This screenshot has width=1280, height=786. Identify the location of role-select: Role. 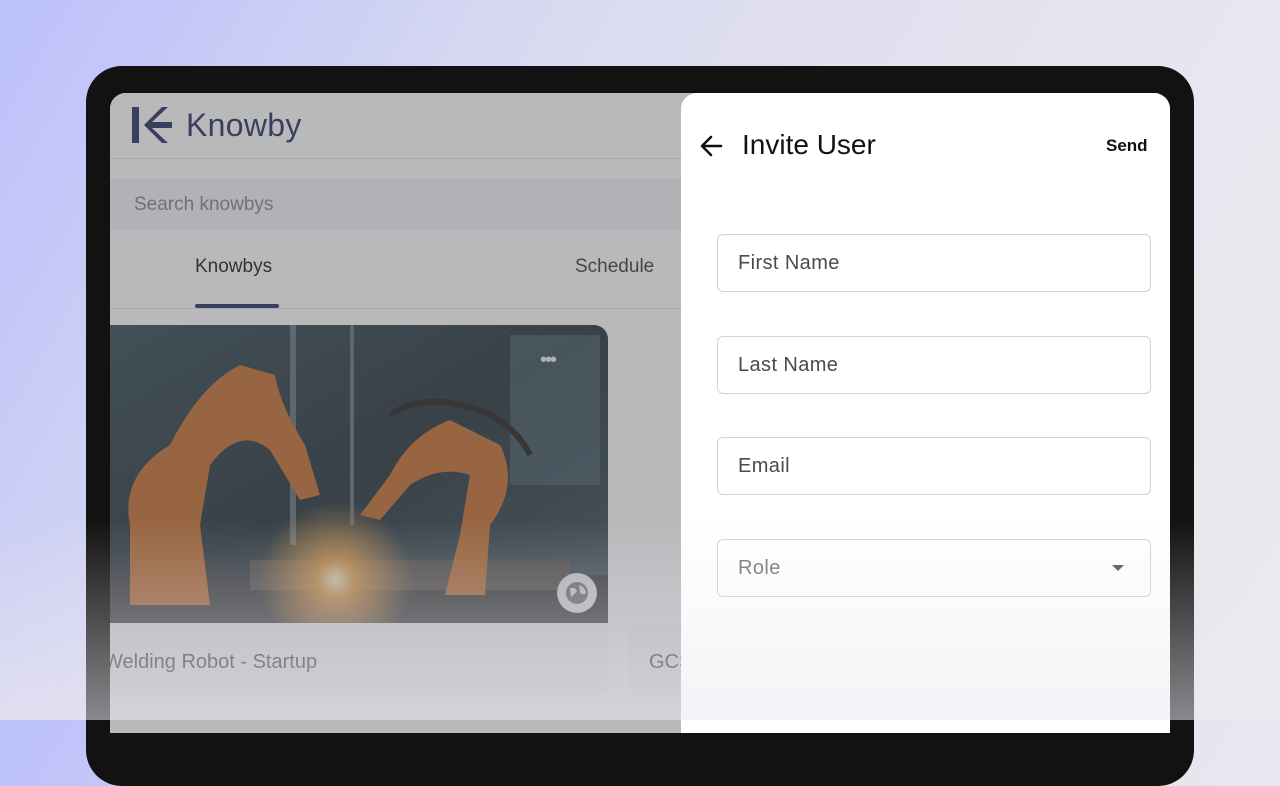
(934, 568).